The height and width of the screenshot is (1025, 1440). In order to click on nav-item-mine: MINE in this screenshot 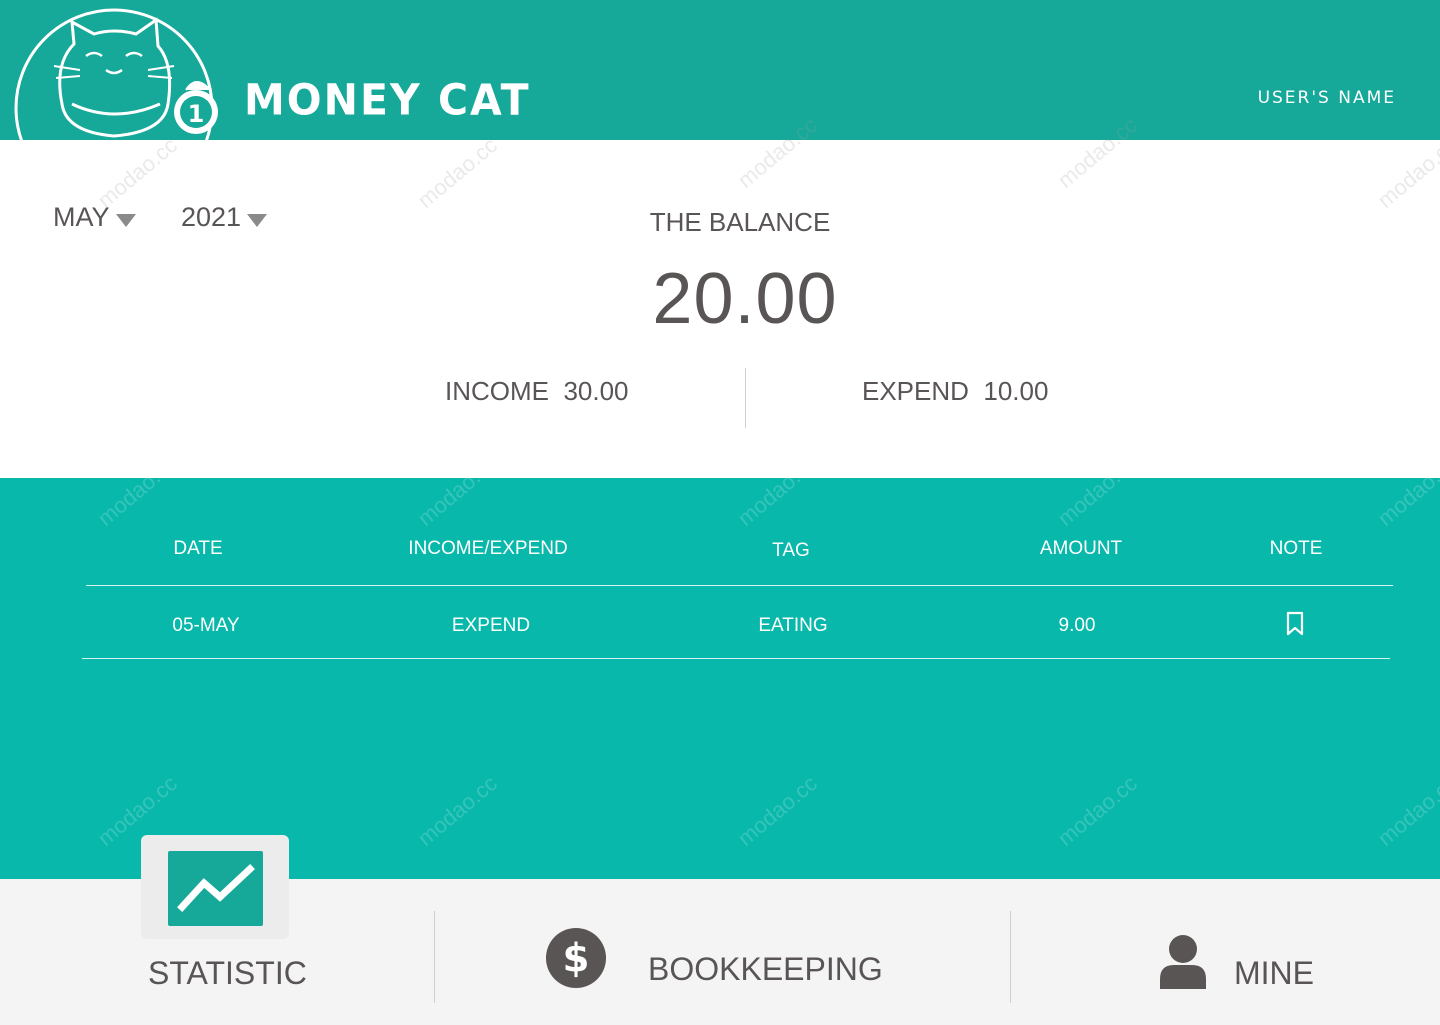, I will do `click(1260, 964)`.